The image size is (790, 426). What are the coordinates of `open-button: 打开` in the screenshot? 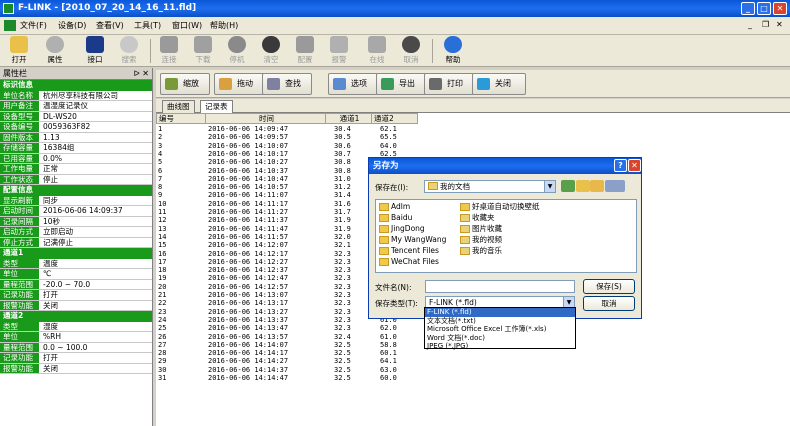 It's located at (19, 51).